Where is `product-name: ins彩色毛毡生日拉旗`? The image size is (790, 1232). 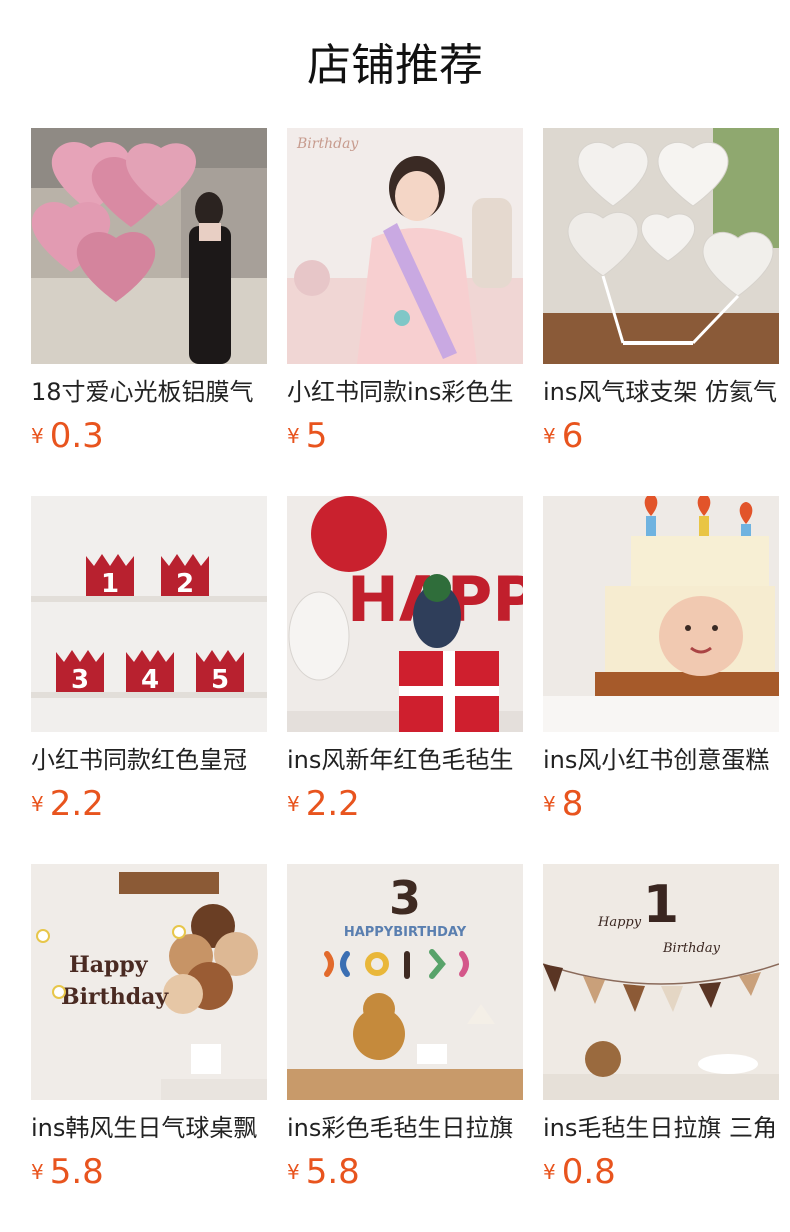 product-name: ins彩色毛毡生日拉旗 is located at coordinates (405, 1128).